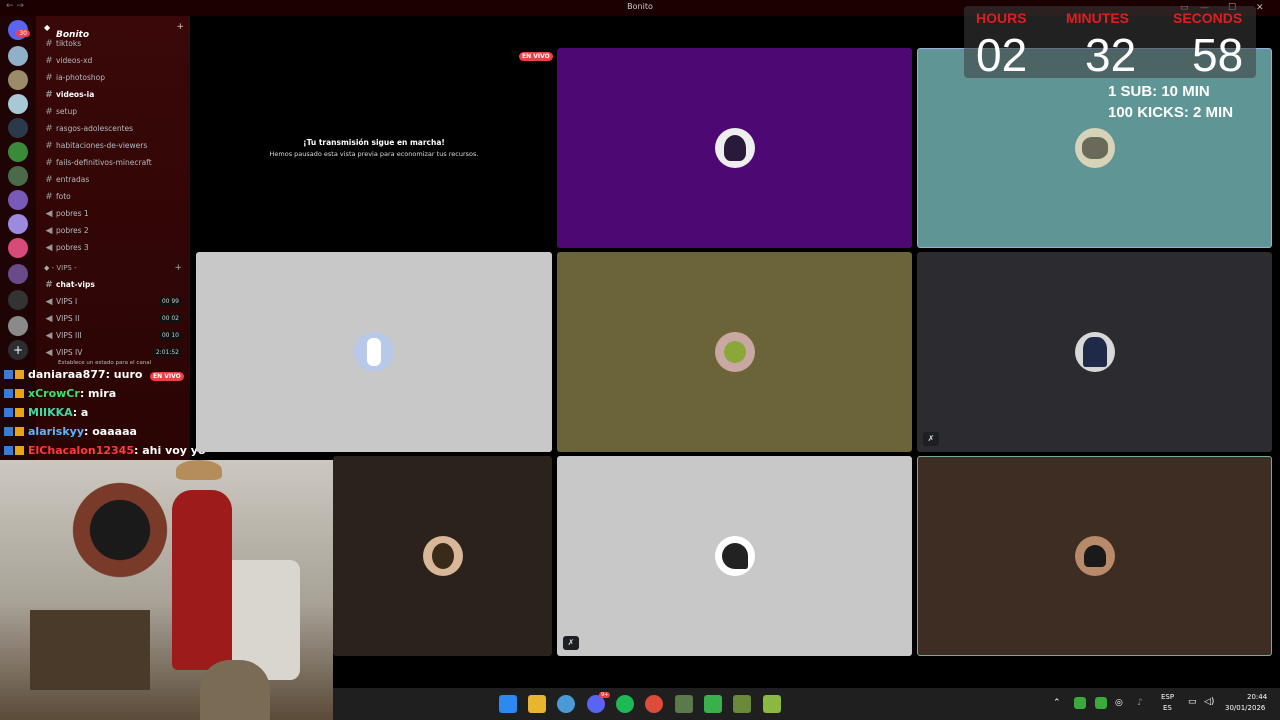 The width and height of the screenshot is (1280, 720). Describe the element at coordinates (1192, 702) in the screenshot. I see `network-icon: ▭` at that location.